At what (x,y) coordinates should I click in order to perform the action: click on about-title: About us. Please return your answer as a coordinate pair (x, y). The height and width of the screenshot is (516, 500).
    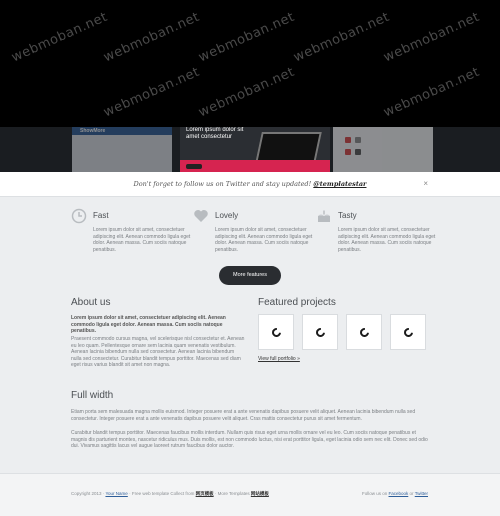
    Looking at the image, I should click on (91, 302).